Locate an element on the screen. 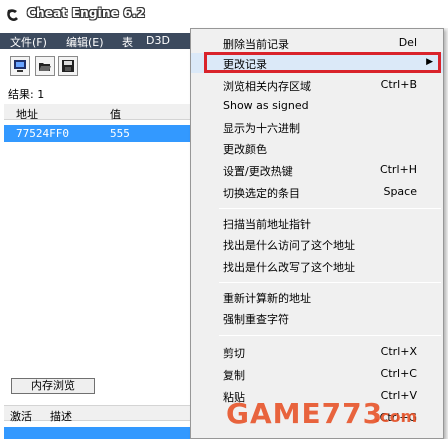  menu-file: 文件(F) is located at coordinates (28, 42).